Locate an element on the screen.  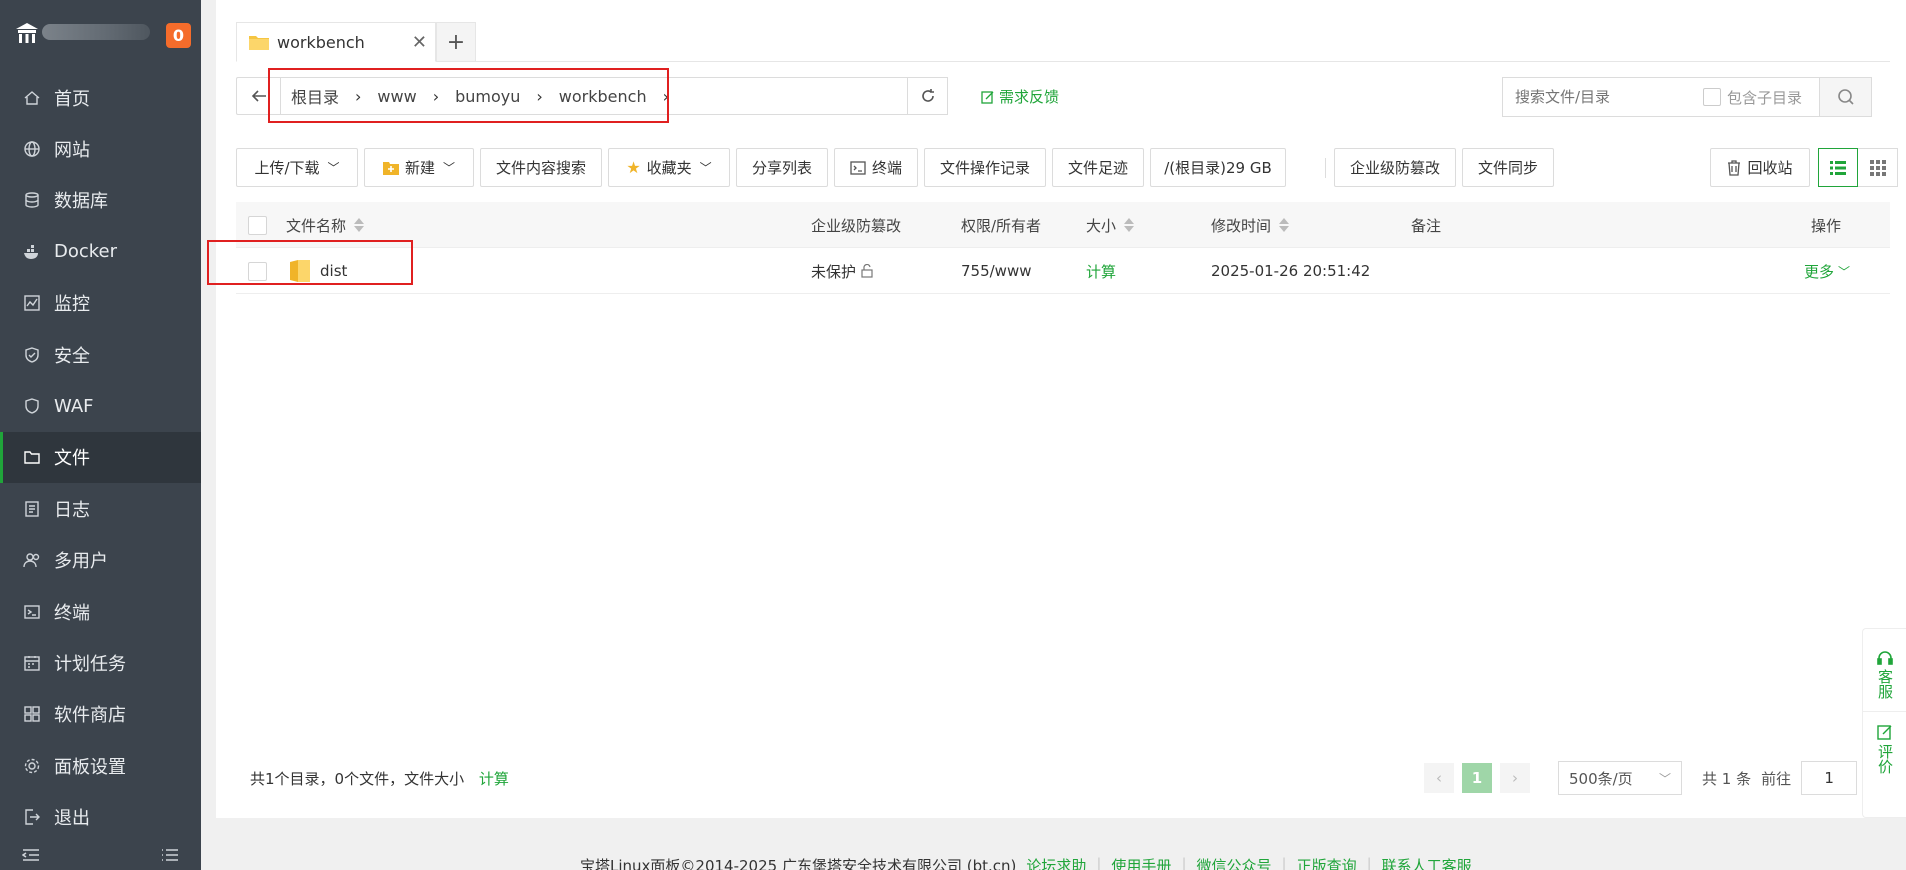
sidebar-item-label: WAF is located at coordinates (74, 406).